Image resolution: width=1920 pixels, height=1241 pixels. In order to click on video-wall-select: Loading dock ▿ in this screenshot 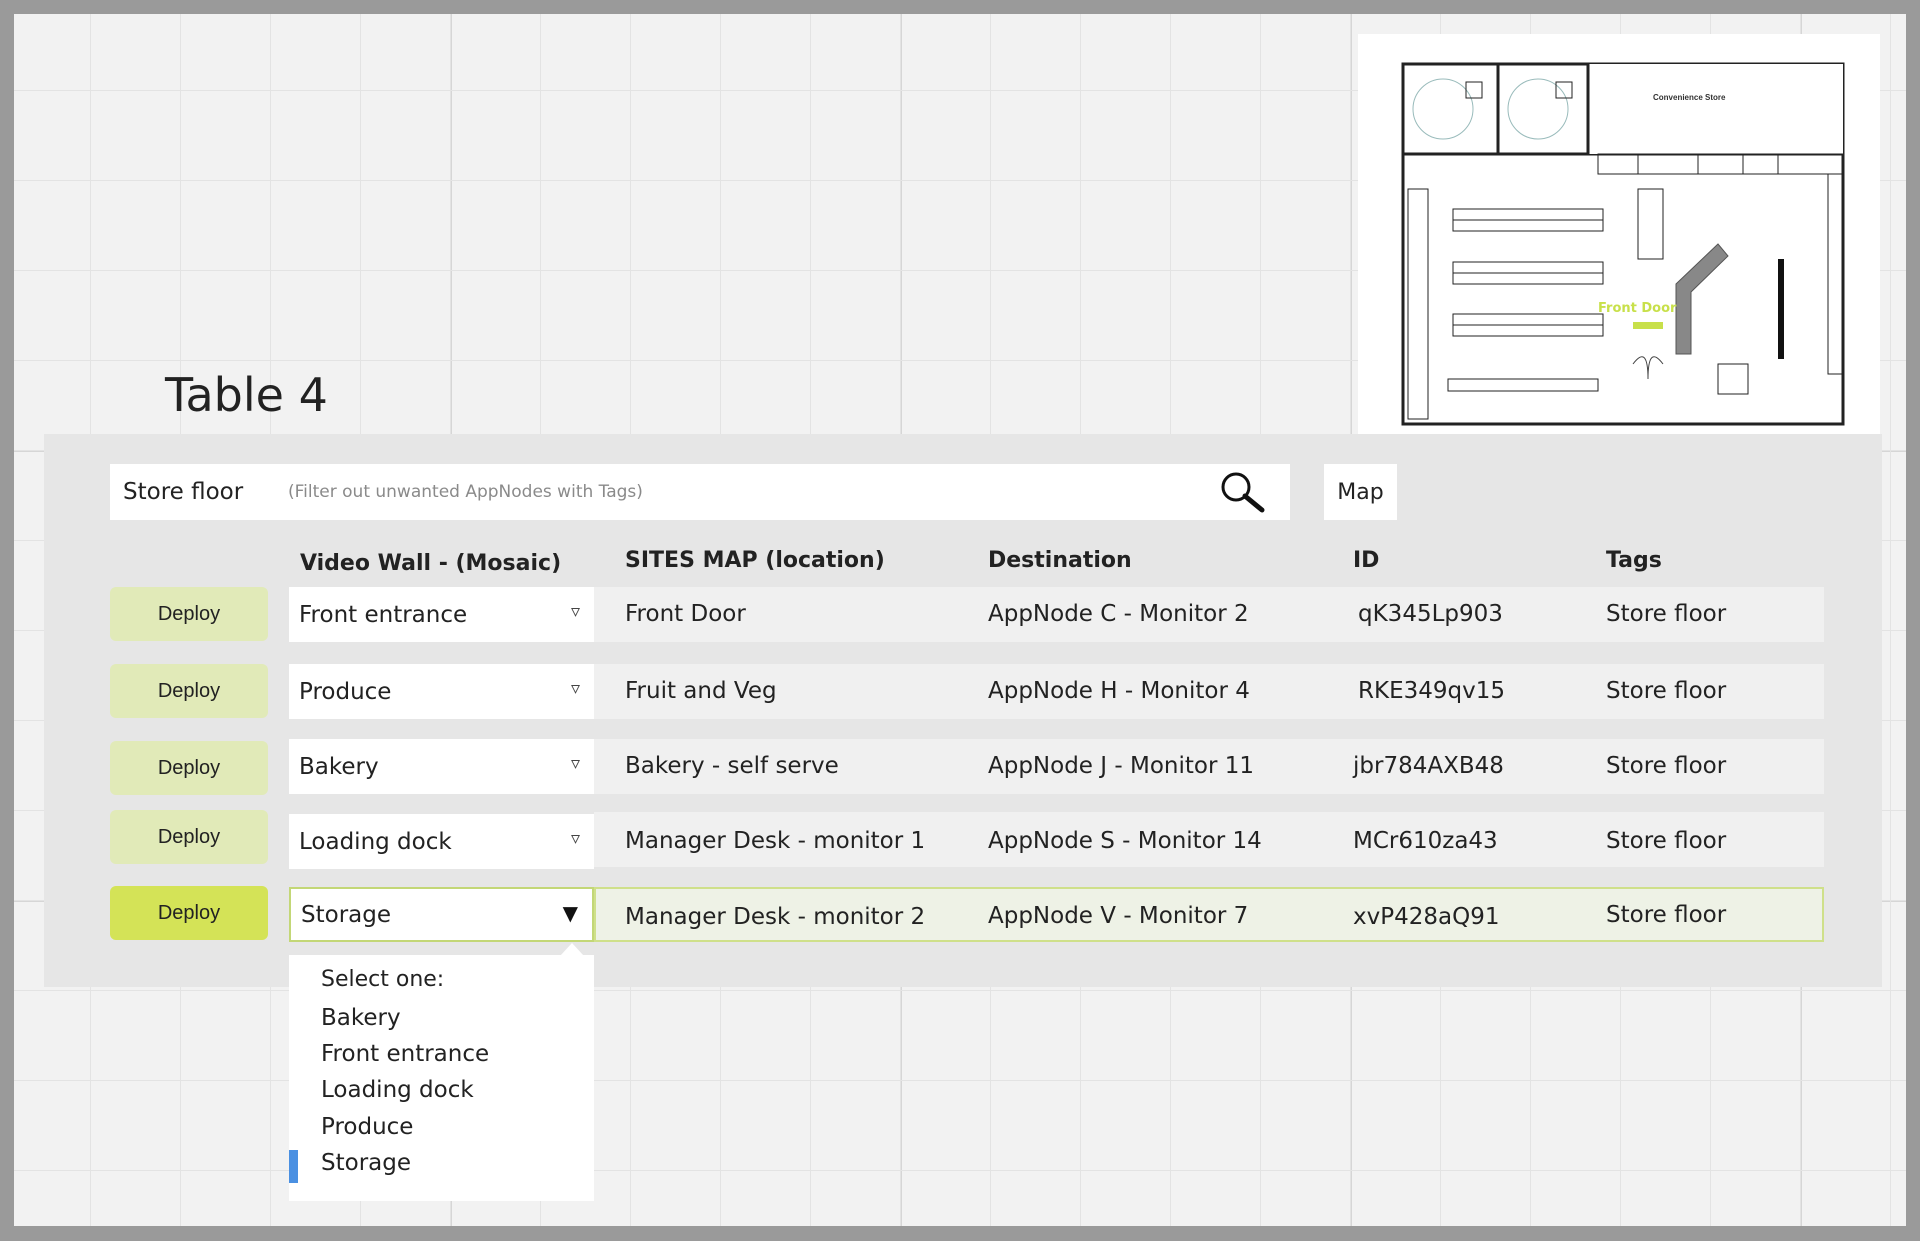, I will do `click(441, 841)`.